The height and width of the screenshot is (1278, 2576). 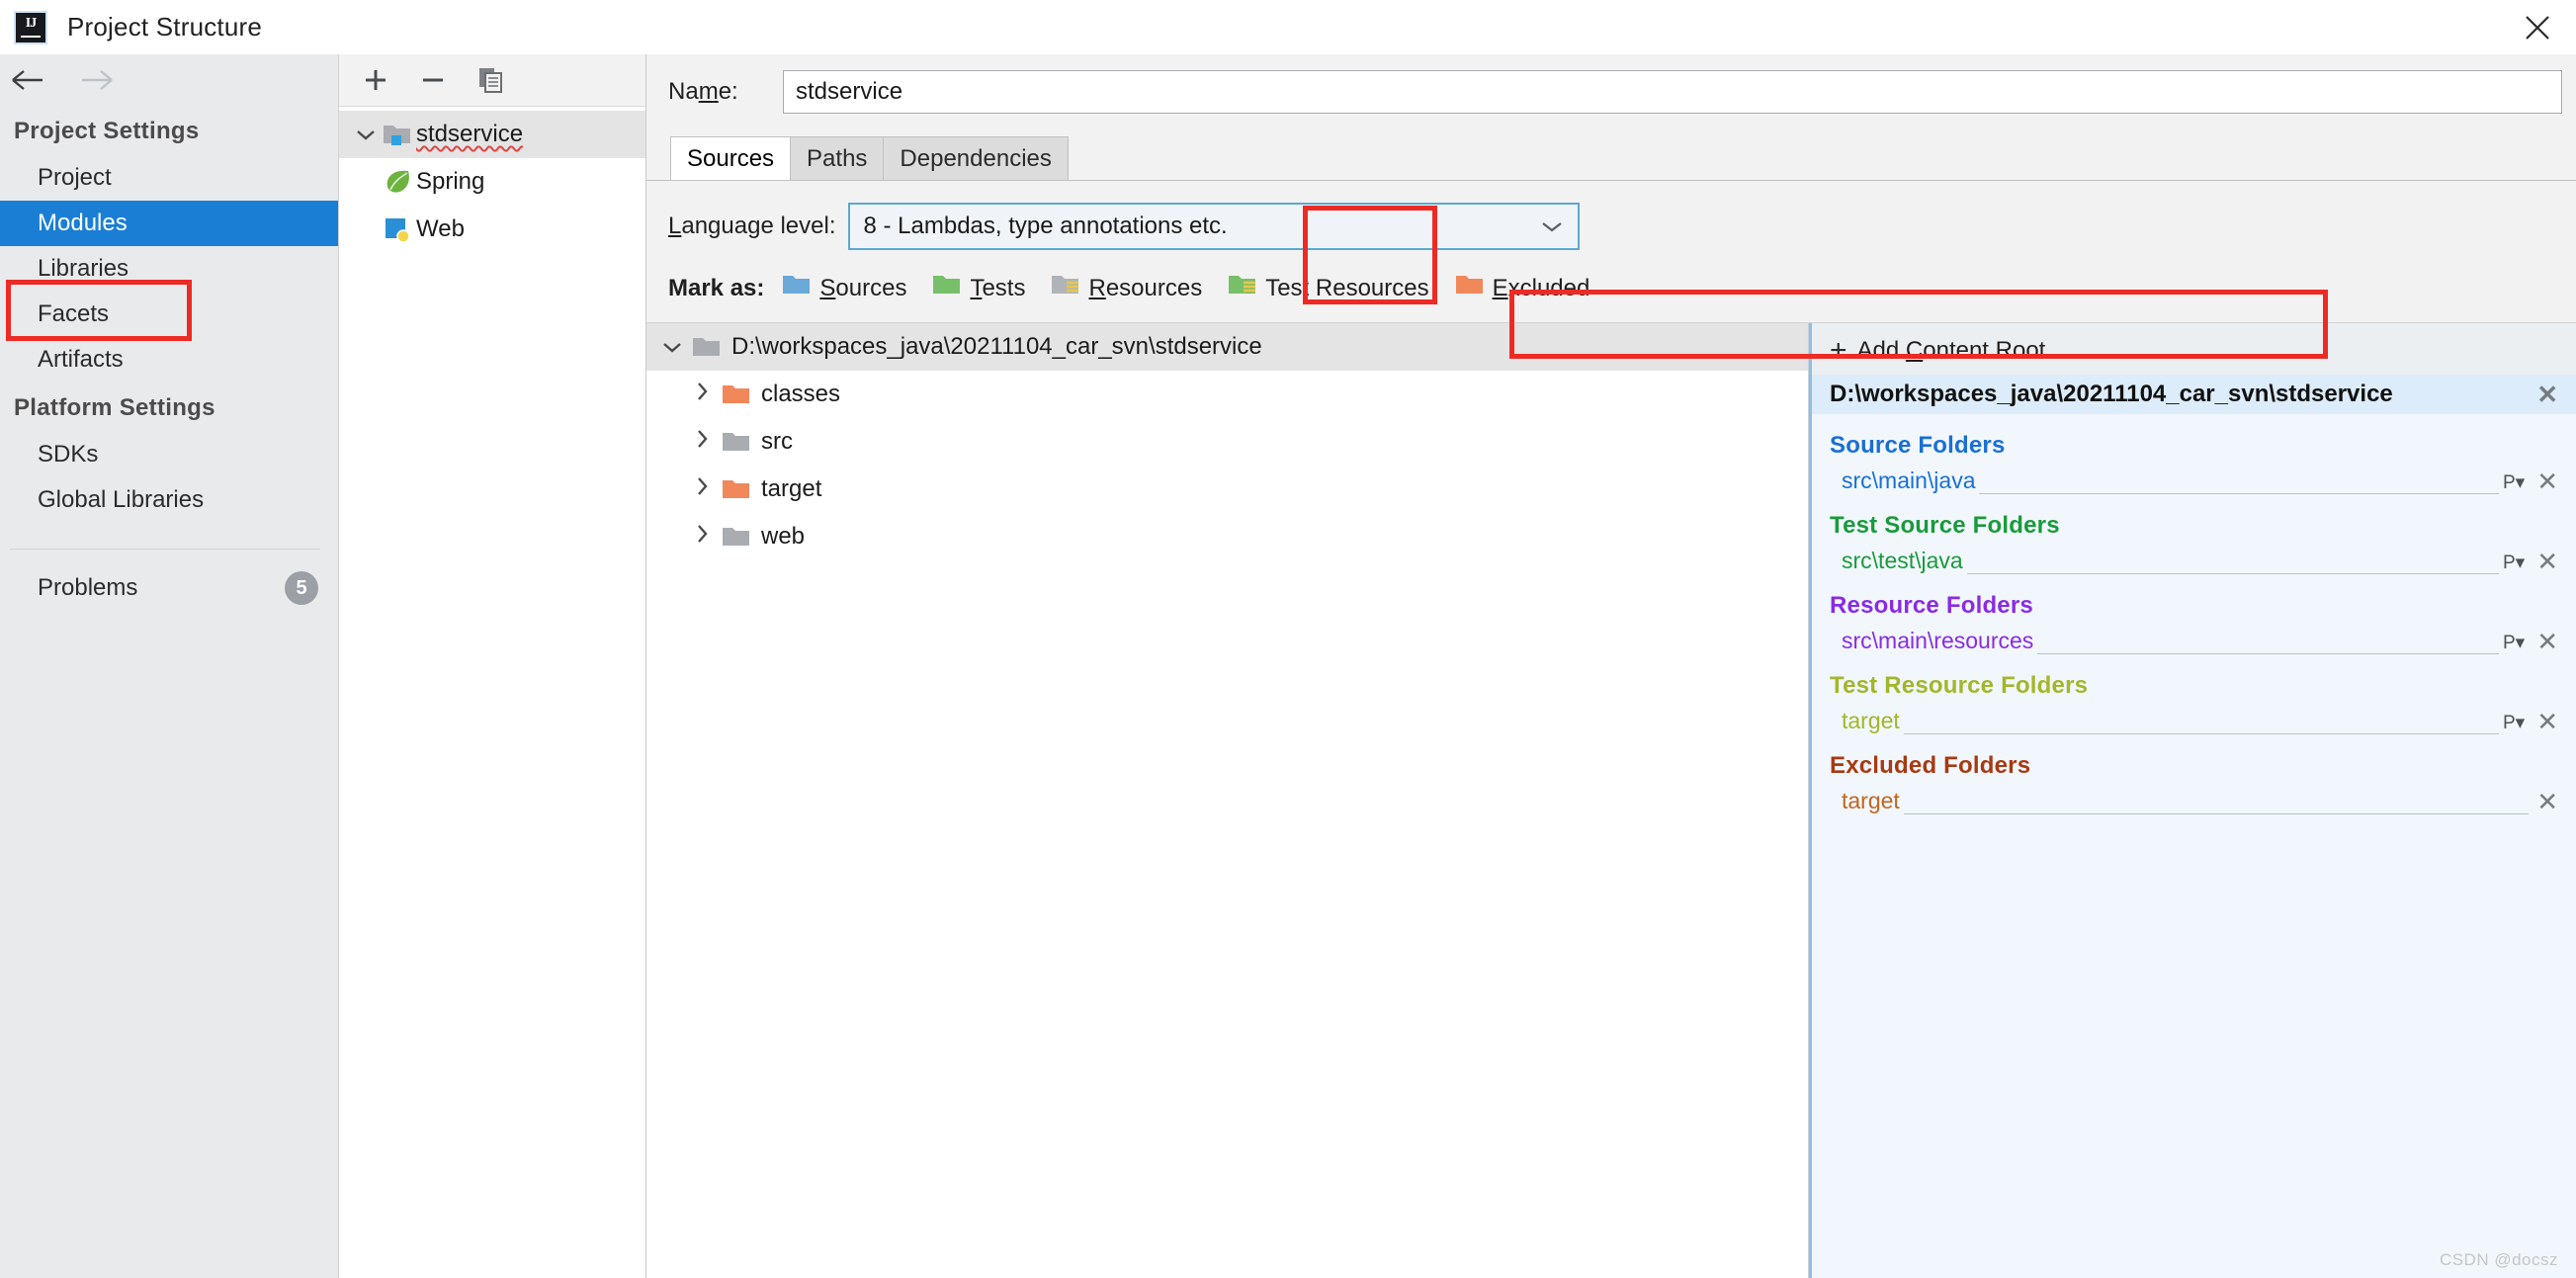 What do you see at coordinates (2196, 641) in the screenshot?
I see `resource-folder-entry: src\main\resources P▾ ✕` at bounding box center [2196, 641].